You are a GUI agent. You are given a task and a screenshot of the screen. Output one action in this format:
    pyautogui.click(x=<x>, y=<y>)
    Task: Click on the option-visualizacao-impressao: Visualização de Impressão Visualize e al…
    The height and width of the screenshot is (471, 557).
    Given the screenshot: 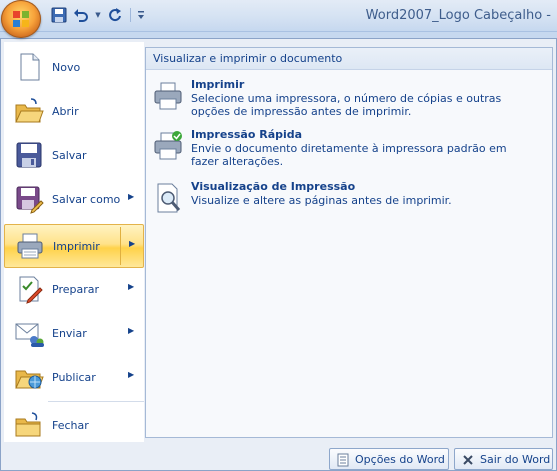 What is the action you would take?
    pyautogui.click(x=349, y=198)
    